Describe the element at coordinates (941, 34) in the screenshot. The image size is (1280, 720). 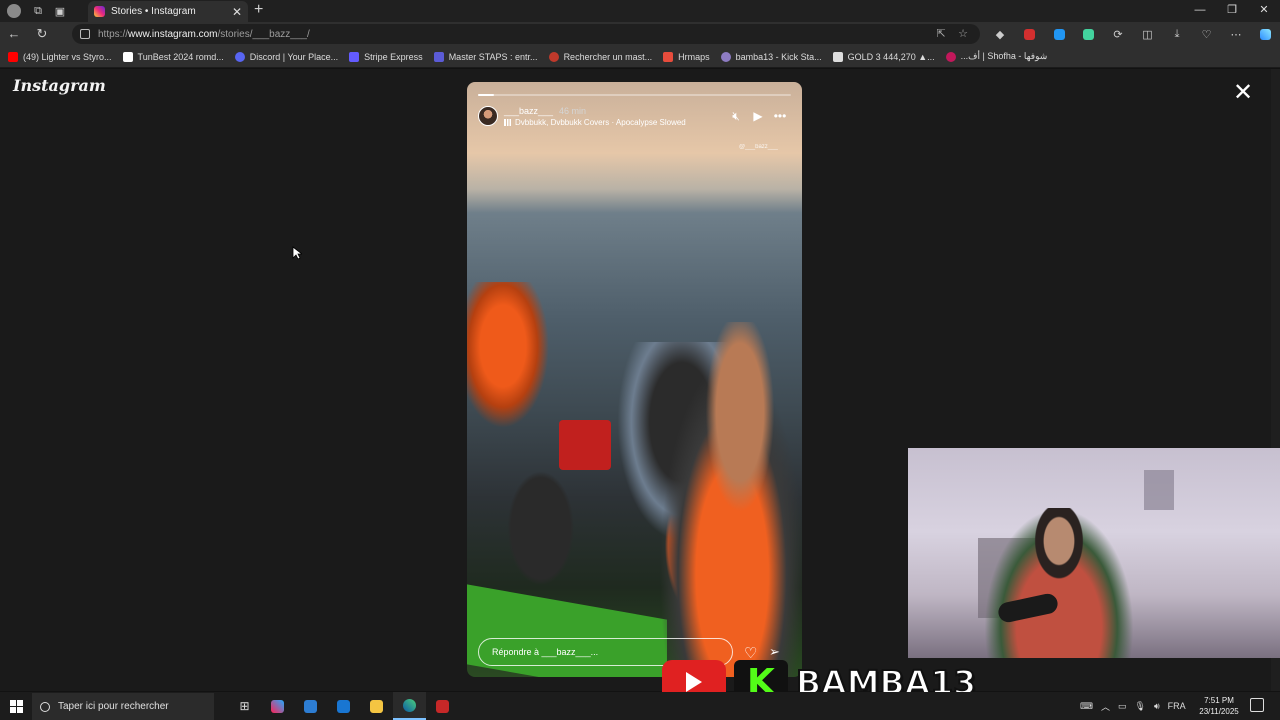
I see `open-in-app-icon: ⇱` at that location.